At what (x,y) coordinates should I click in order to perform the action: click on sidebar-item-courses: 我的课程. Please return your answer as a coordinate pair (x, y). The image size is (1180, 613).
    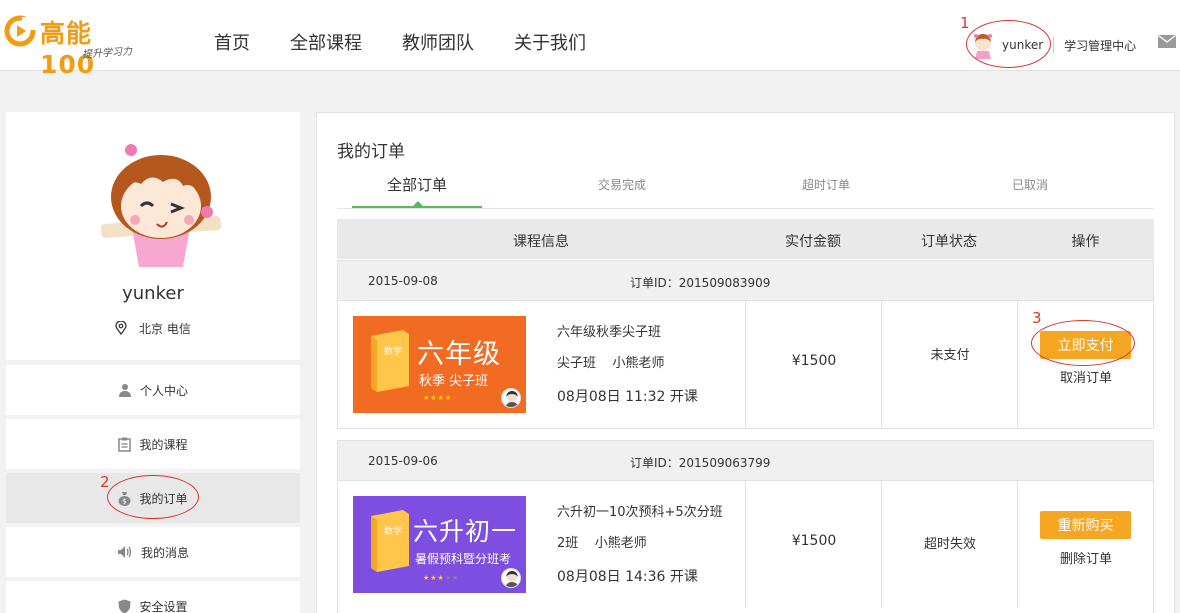
    Looking at the image, I should click on (153, 444).